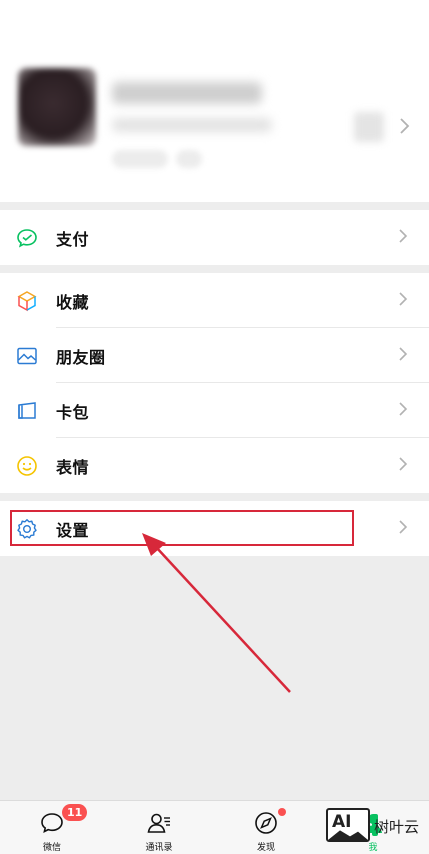  I want to click on compass-icon, so click(266, 823).